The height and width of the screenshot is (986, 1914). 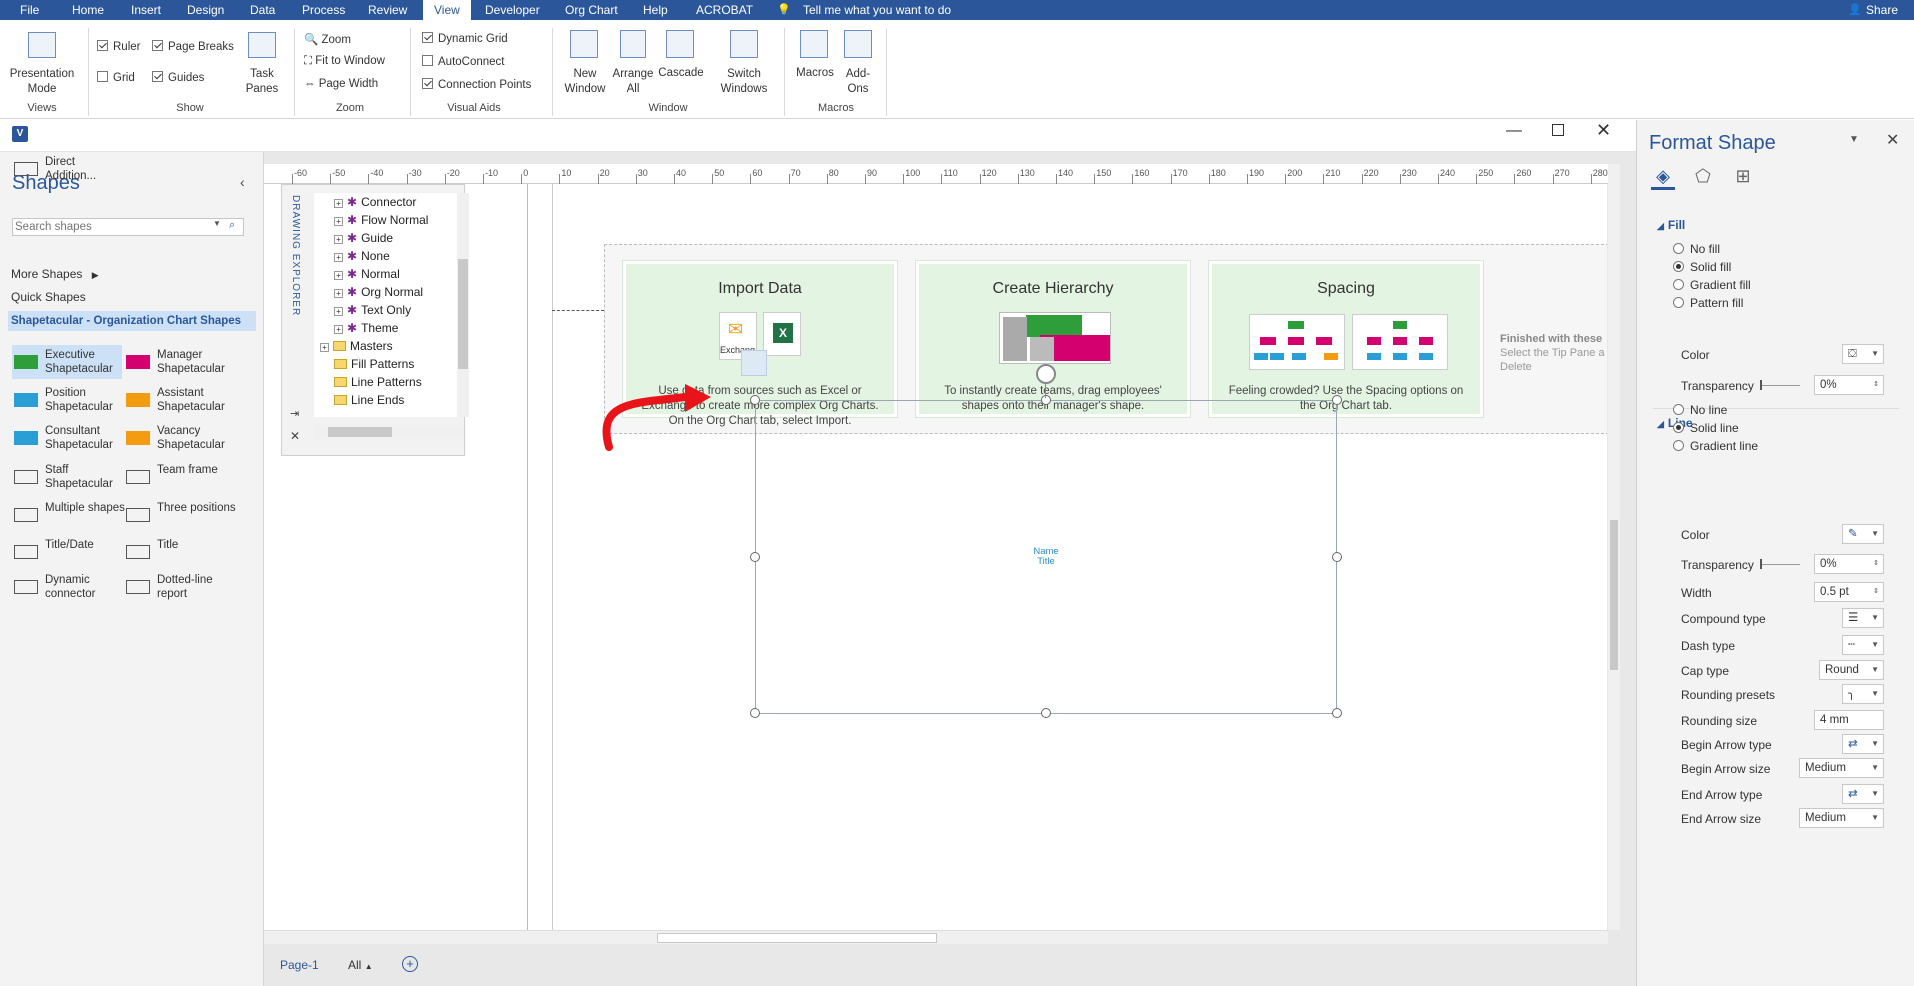 What do you see at coordinates (294, 413) in the screenshot?
I see `pin-icon: ⇥` at bounding box center [294, 413].